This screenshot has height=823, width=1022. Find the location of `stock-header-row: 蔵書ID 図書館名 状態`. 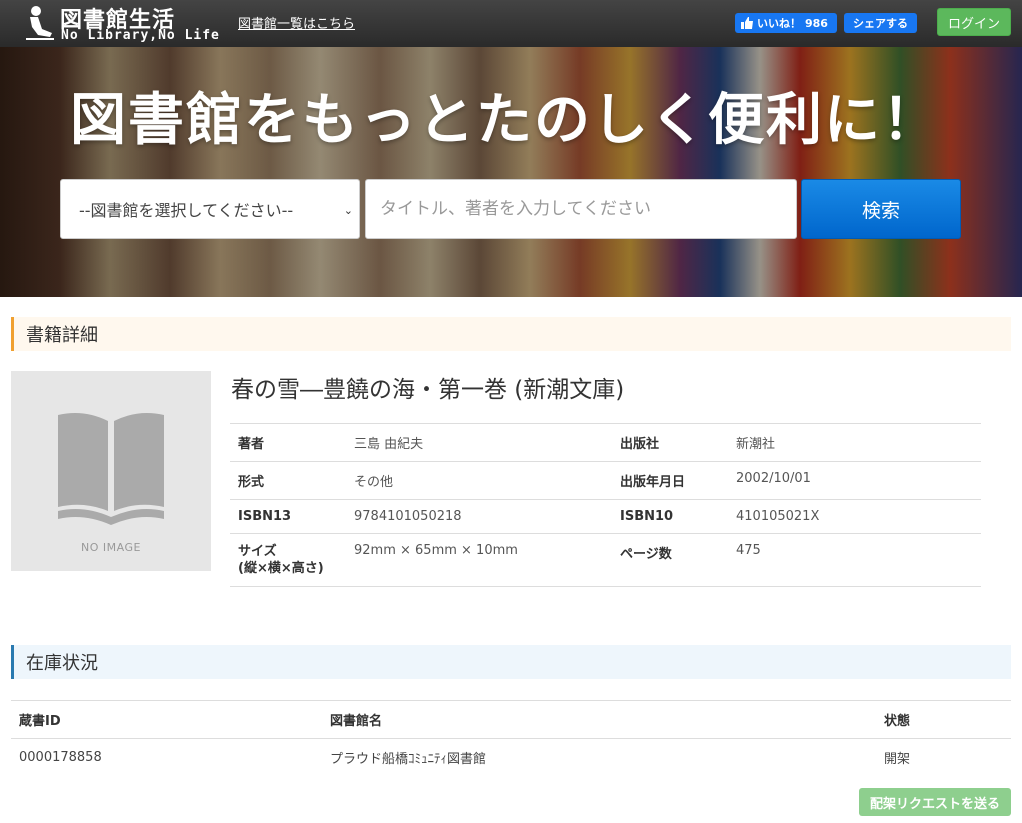

stock-header-row: 蔵書ID 図書館名 状態 is located at coordinates (511, 719).